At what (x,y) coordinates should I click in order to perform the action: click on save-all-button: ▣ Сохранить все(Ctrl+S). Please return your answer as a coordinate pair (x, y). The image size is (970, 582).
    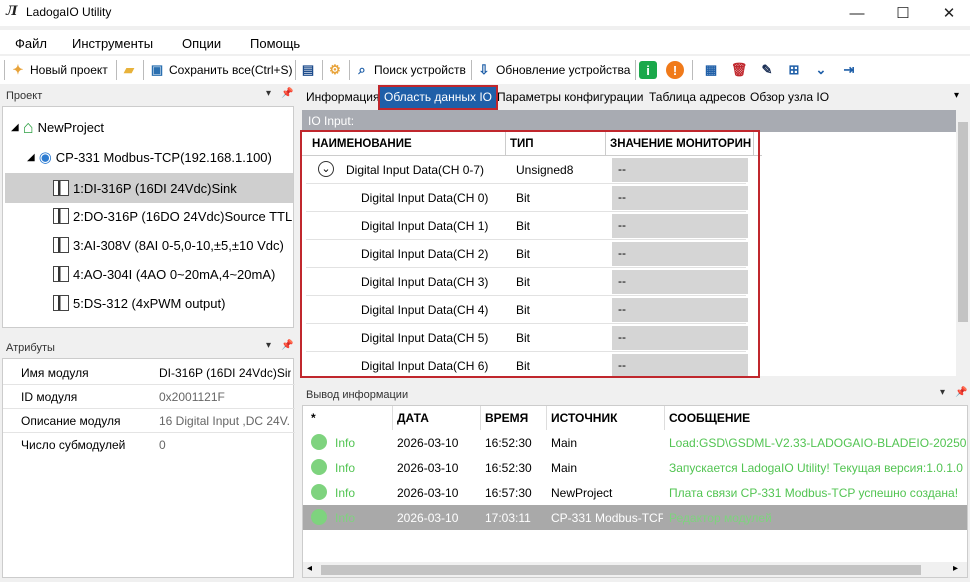
    Looking at the image, I should click on (220, 70).